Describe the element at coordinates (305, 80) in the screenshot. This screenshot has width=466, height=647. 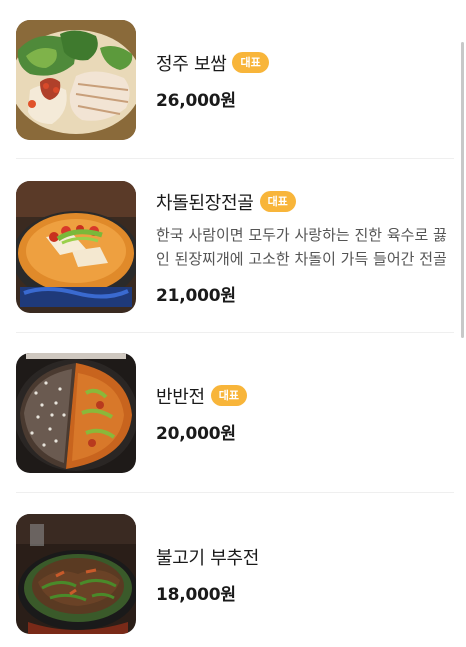
I see `menu-item-info: 정주 보쌈 대표 26,000원` at that location.